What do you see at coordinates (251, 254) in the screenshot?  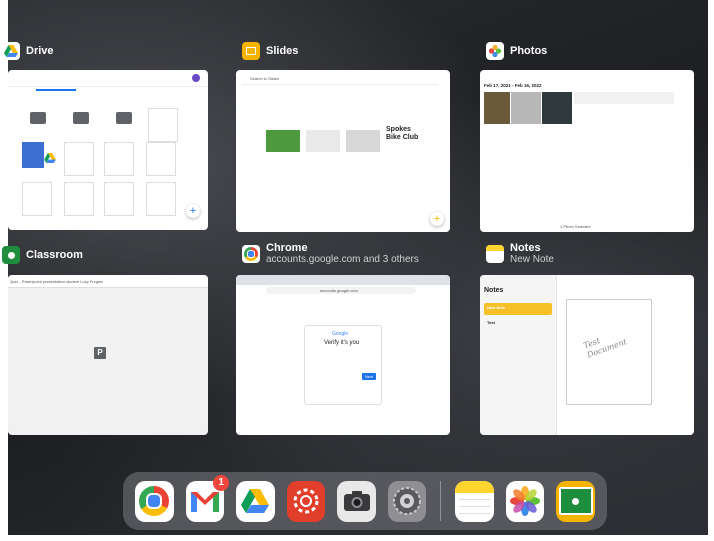 I see `chrome-app-icon` at bounding box center [251, 254].